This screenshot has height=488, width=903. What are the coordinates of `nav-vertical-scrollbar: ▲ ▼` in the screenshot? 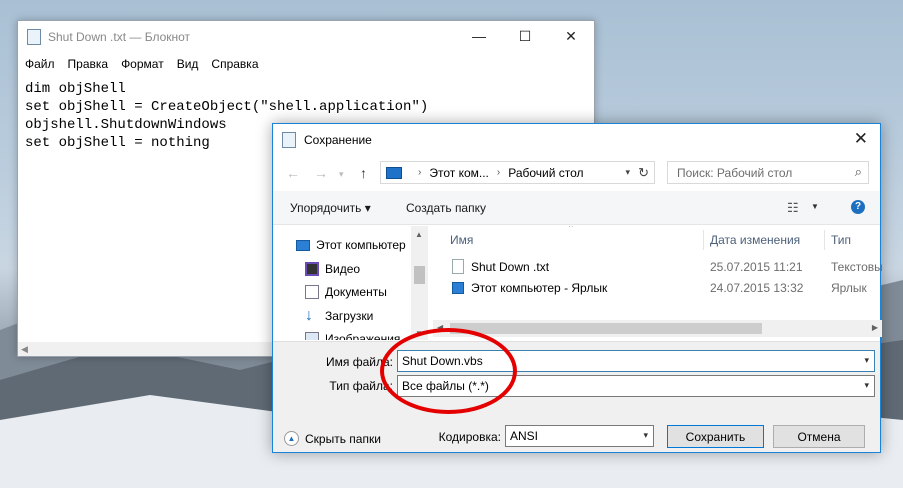 It's located at (419, 283).